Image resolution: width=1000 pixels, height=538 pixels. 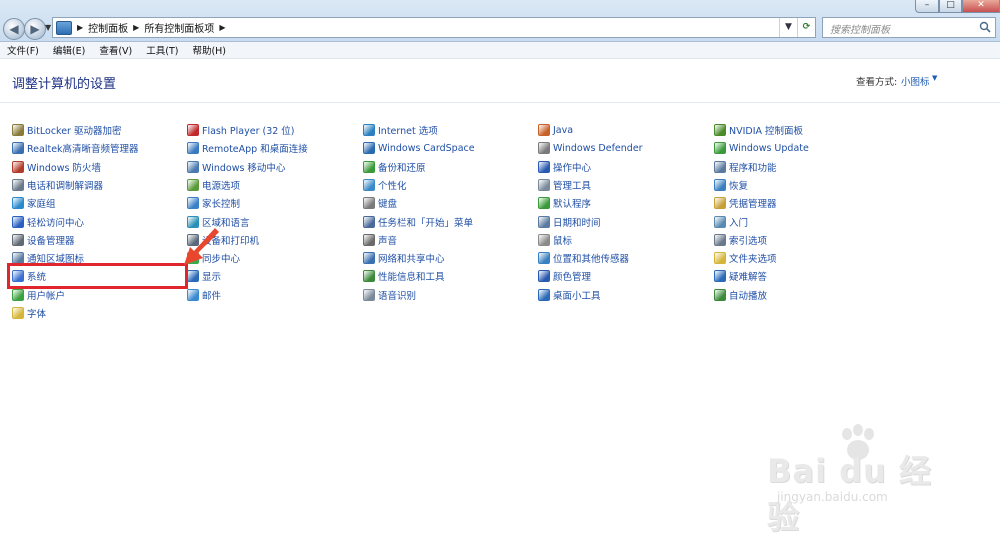 What do you see at coordinates (23, 50) in the screenshot?
I see `menu-file: 文件(F)` at bounding box center [23, 50].